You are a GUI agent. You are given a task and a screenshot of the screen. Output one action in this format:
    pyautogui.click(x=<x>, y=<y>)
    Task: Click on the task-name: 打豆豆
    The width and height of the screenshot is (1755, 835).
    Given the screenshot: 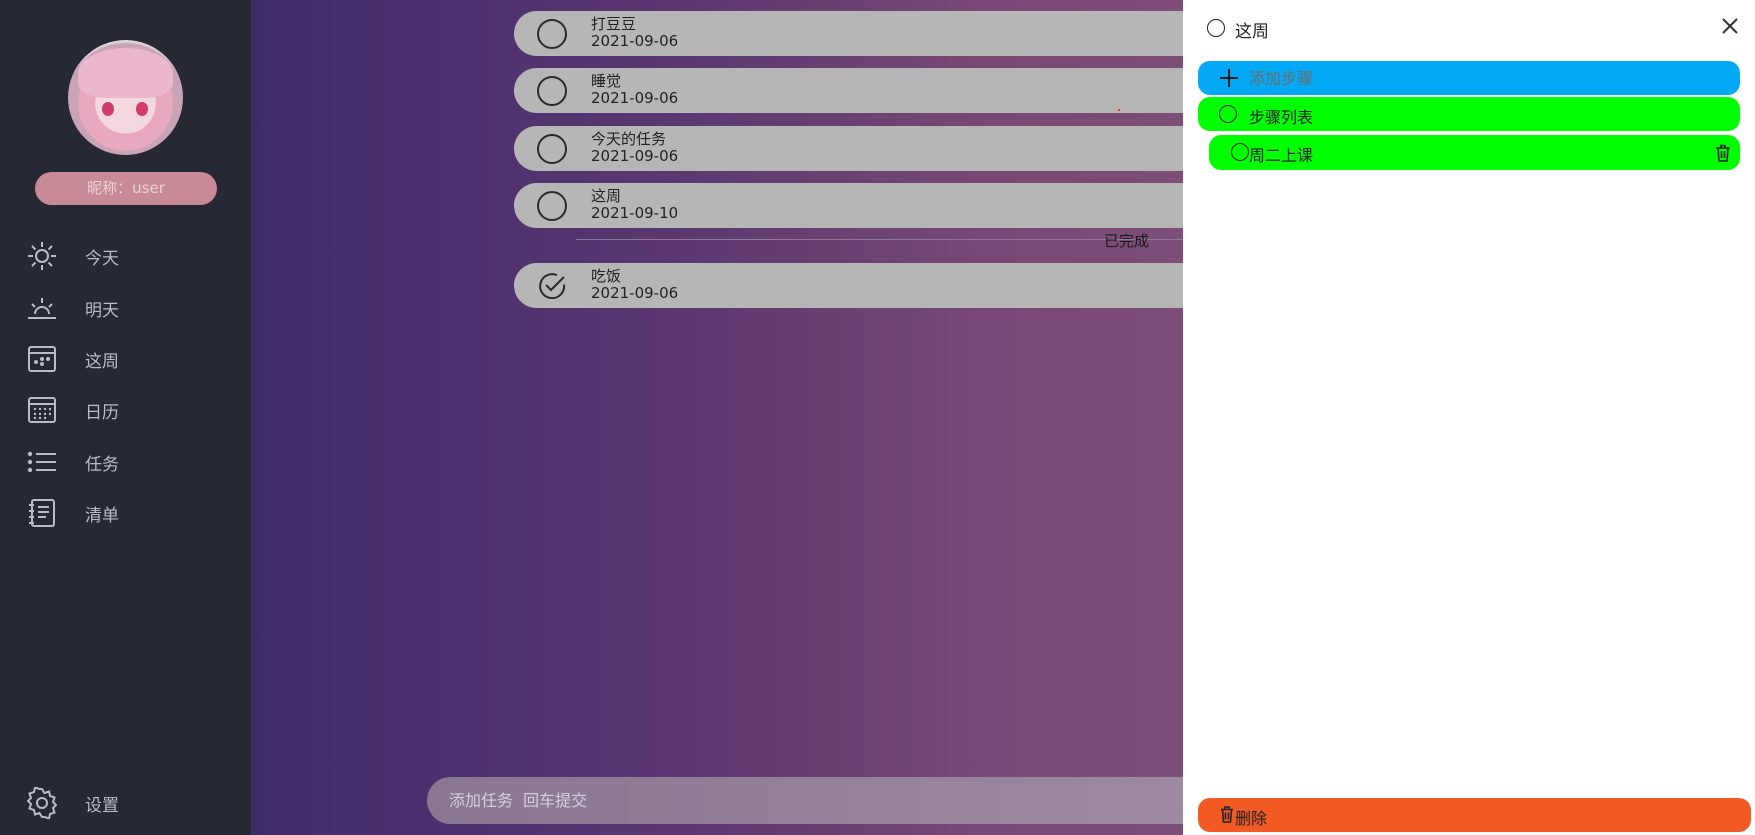 What is the action you would take?
    pyautogui.click(x=614, y=24)
    